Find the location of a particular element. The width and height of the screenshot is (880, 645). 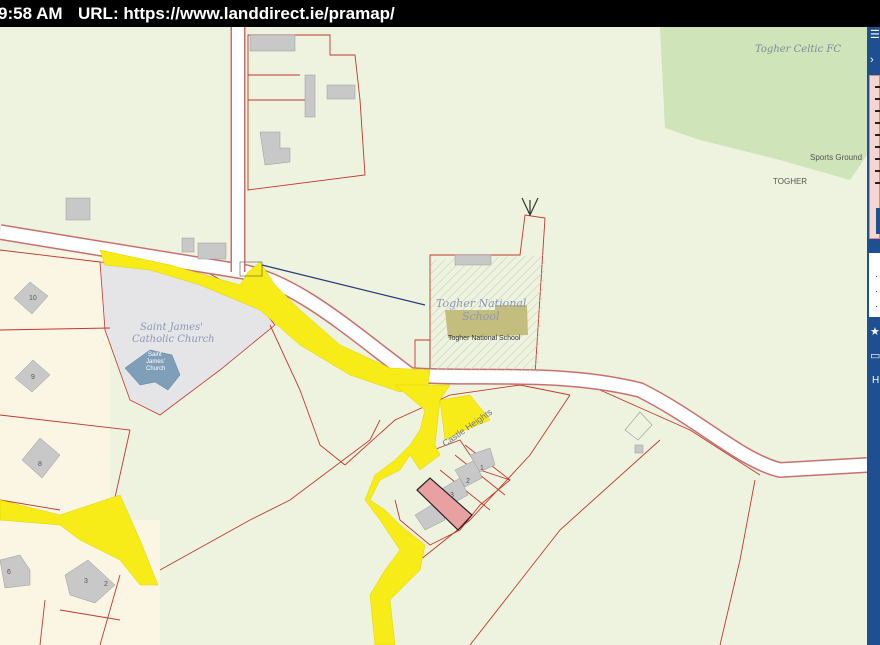

label-church-sub-2: James' is located at coordinates (155, 362).